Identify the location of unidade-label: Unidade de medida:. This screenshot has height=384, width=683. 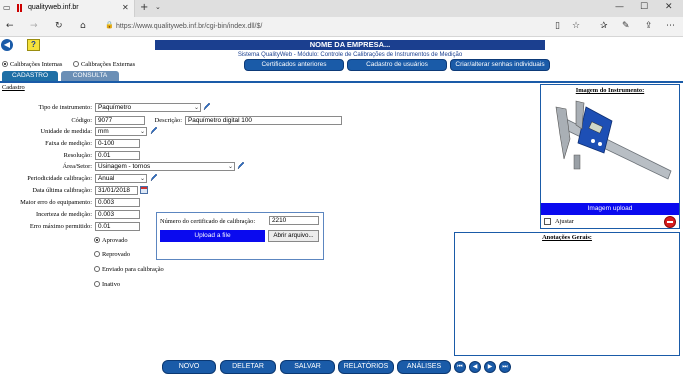
(66, 131).